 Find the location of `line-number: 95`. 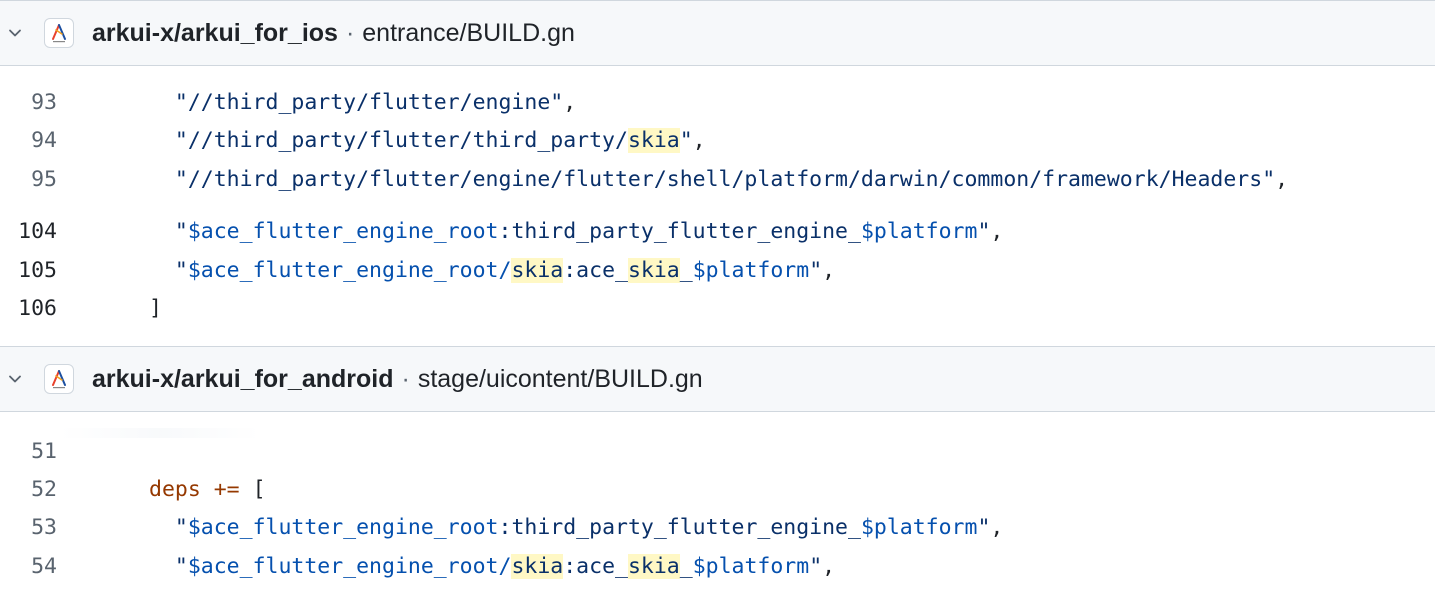

line-number: 95 is located at coordinates (28, 179).